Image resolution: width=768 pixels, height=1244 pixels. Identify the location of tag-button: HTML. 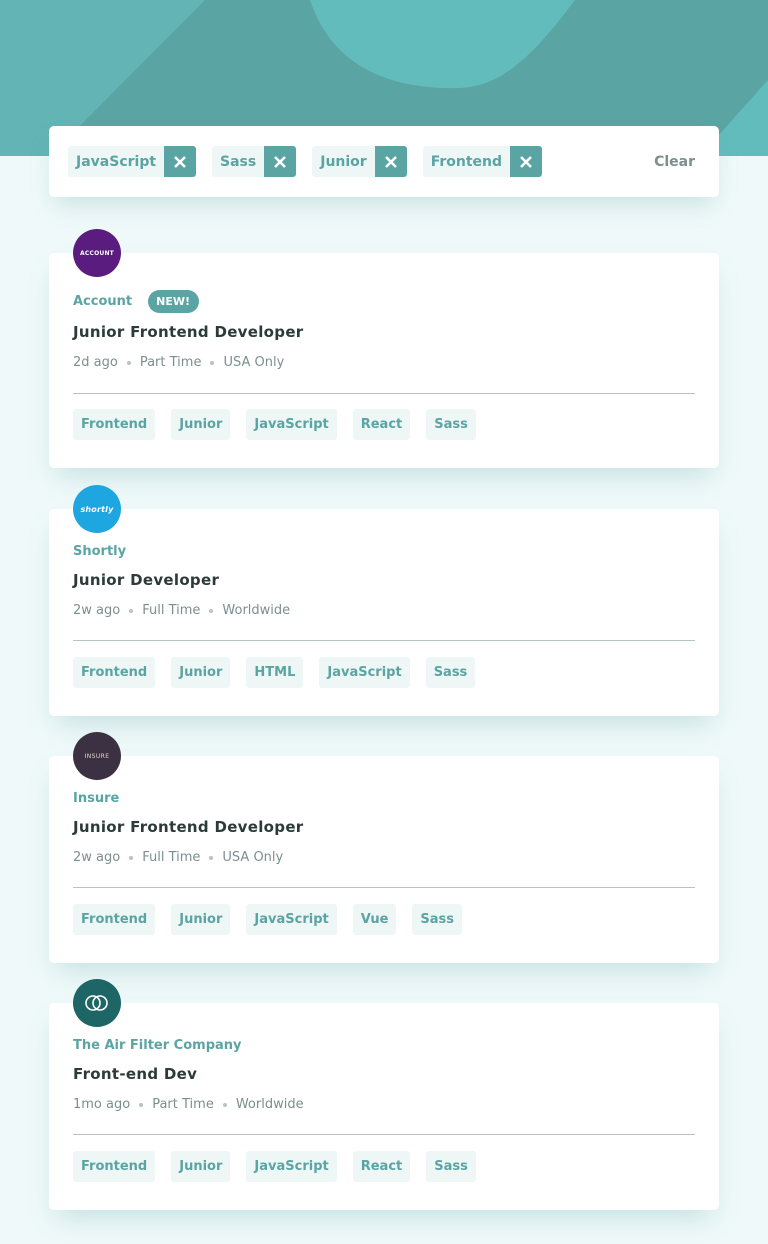
(275, 672).